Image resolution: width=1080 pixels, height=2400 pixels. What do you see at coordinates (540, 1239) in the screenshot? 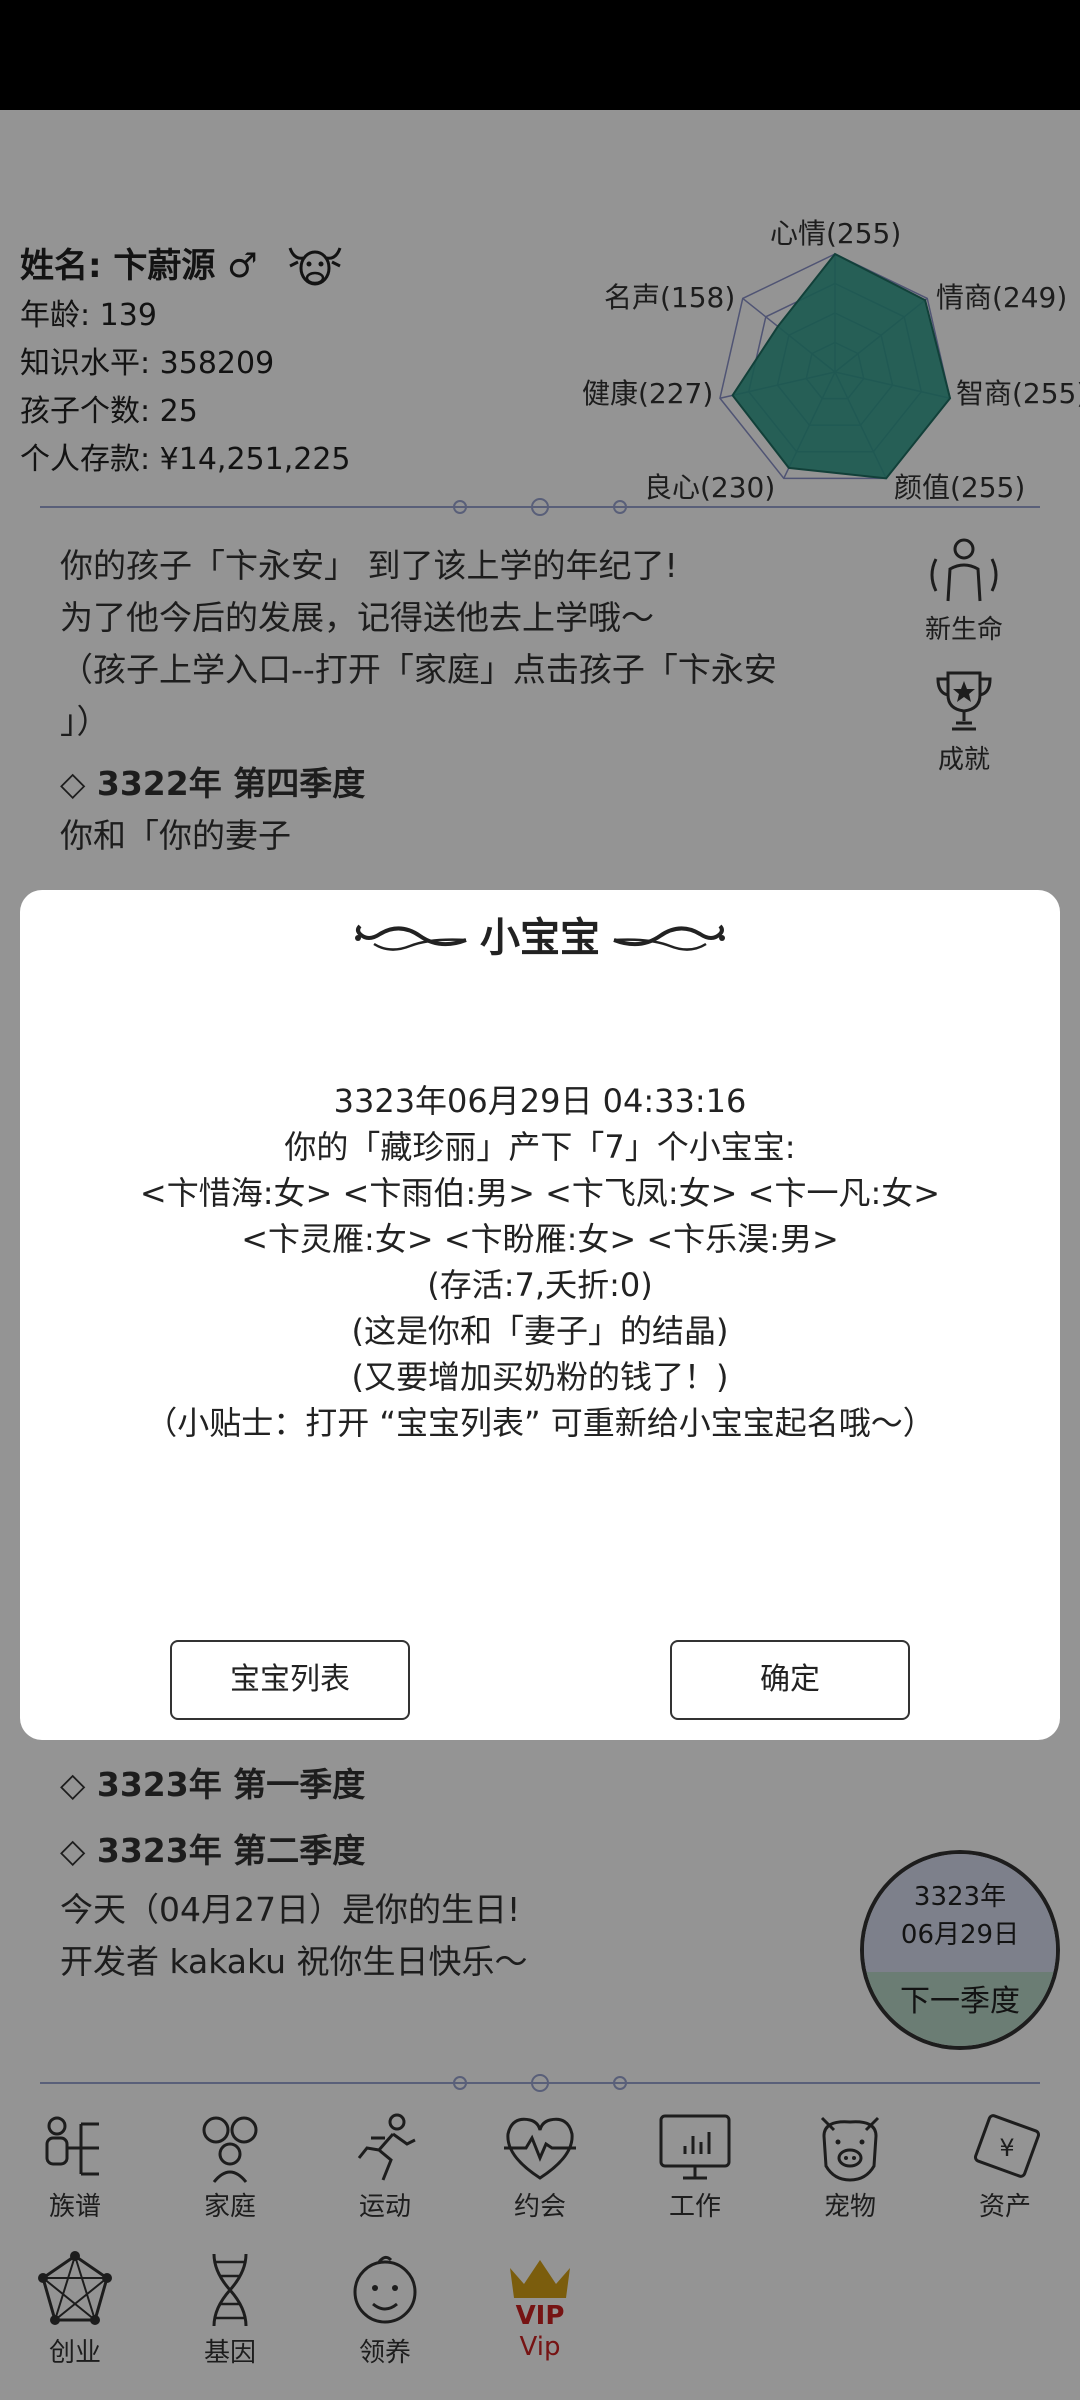
I see `dialog-line: <卞灵雁:女> <卞盼雁:女> <卞乐淏:男>` at bounding box center [540, 1239].